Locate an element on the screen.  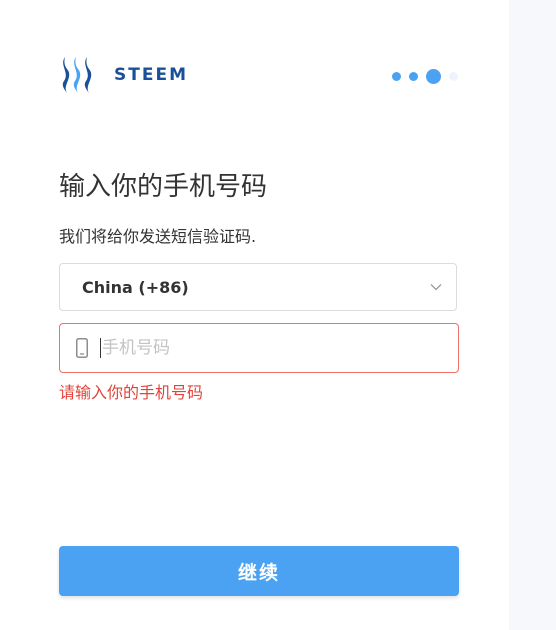
country-code-select: China (+86) is located at coordinates (258, 287).